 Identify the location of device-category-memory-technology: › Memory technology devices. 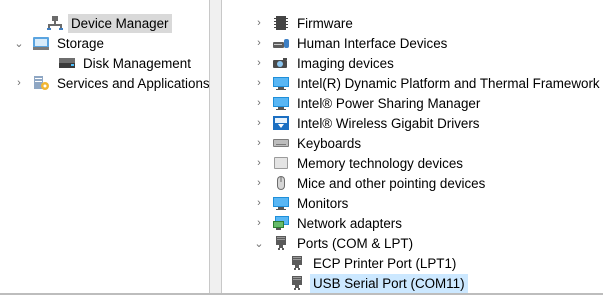
(359, 163).